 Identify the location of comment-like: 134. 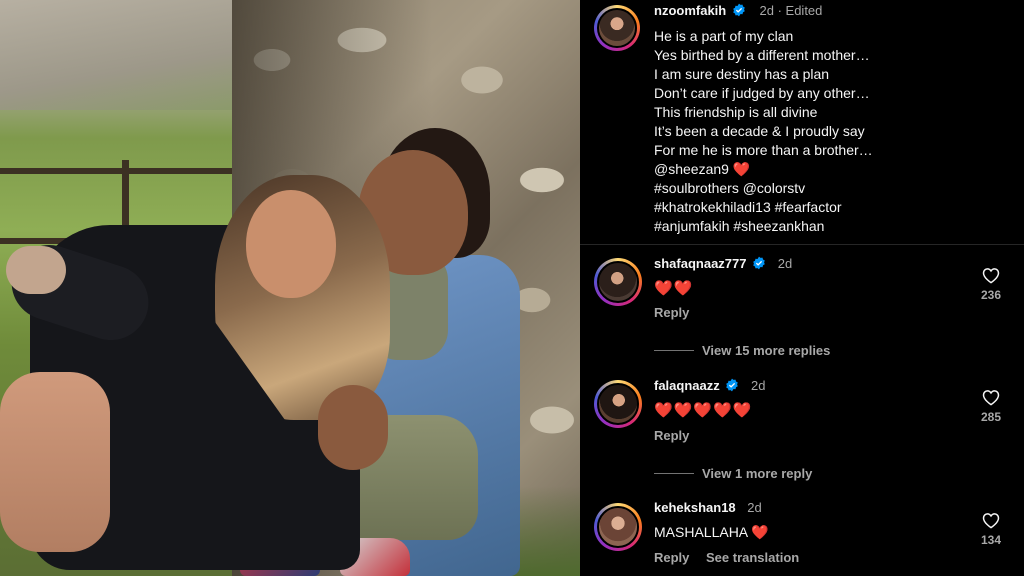
(991, 529).